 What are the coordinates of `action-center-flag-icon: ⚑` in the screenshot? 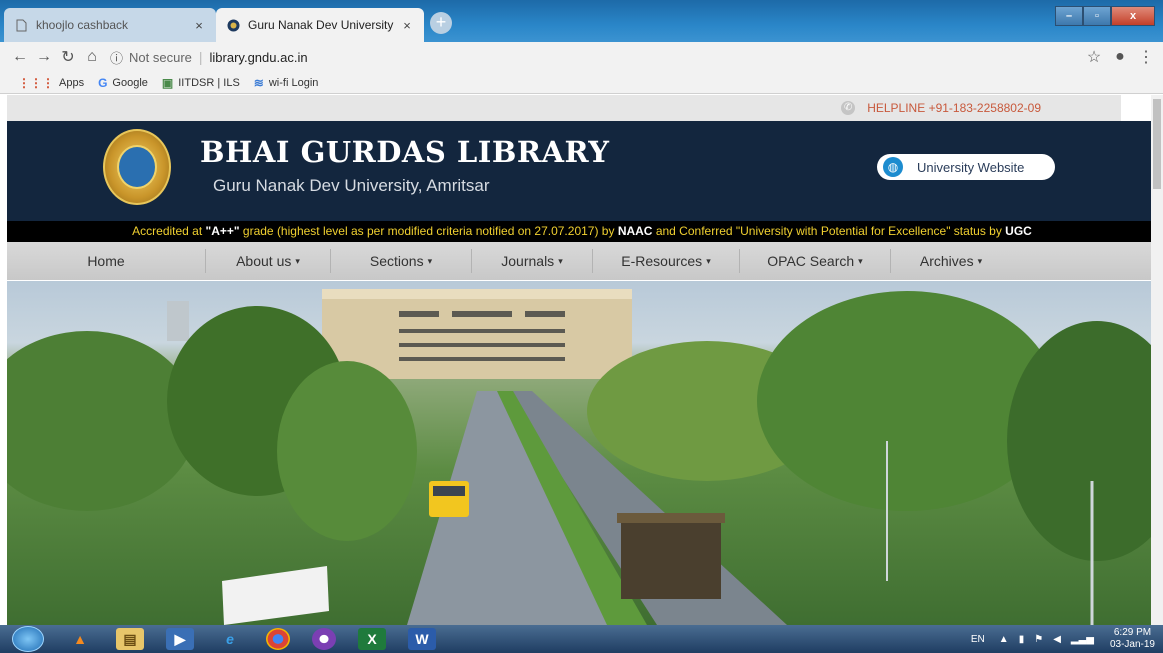 It's located at (1038, 639).